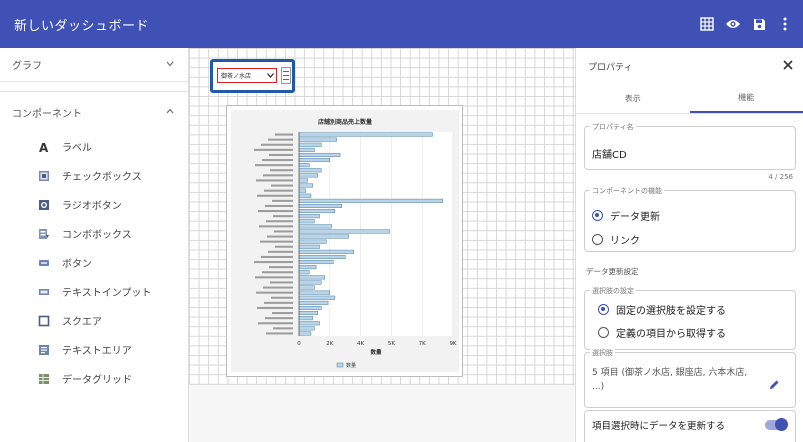 This screenshot has height=442, width=803. I want to click on plot-background, so click(376, 234).